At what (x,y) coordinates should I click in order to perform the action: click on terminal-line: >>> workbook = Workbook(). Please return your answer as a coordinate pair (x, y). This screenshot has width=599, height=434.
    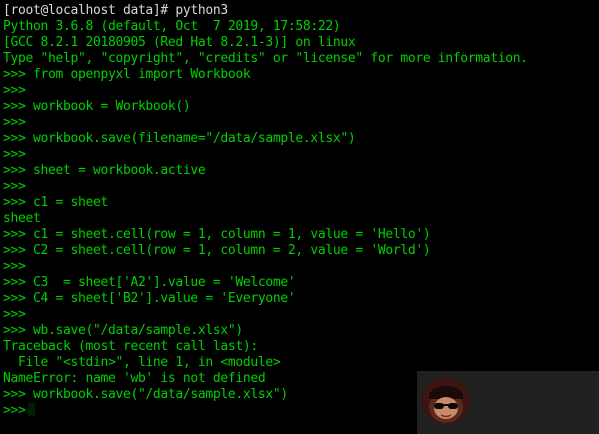
    Looking at the image, I should click on (97, 106).